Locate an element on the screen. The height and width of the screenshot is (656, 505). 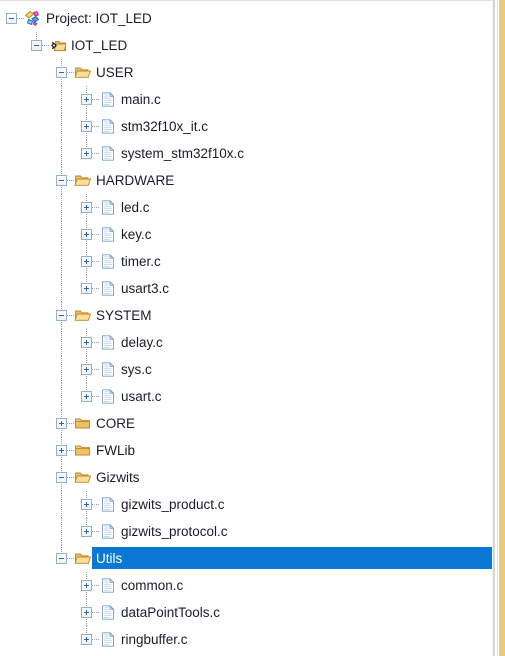
tree-row: Utils is located at coordinates (246, 558).